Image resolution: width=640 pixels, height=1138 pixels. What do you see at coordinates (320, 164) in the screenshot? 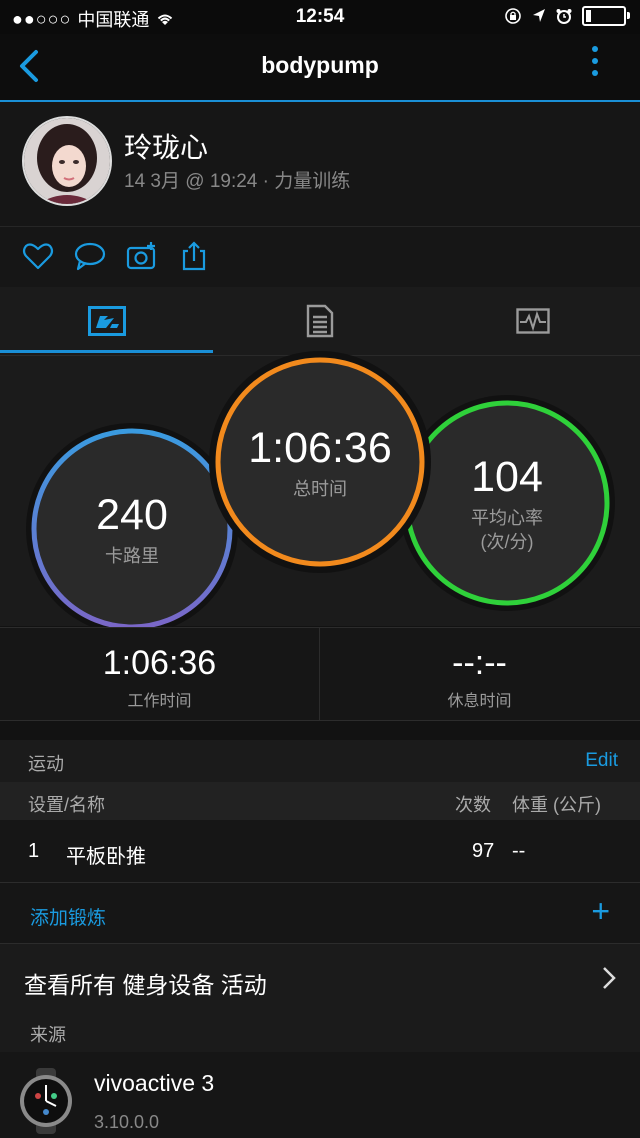
I see `activity-header: 玲珑心 14 3月 @ 19:24 · 力量训练` at bounding box center [320, 164].